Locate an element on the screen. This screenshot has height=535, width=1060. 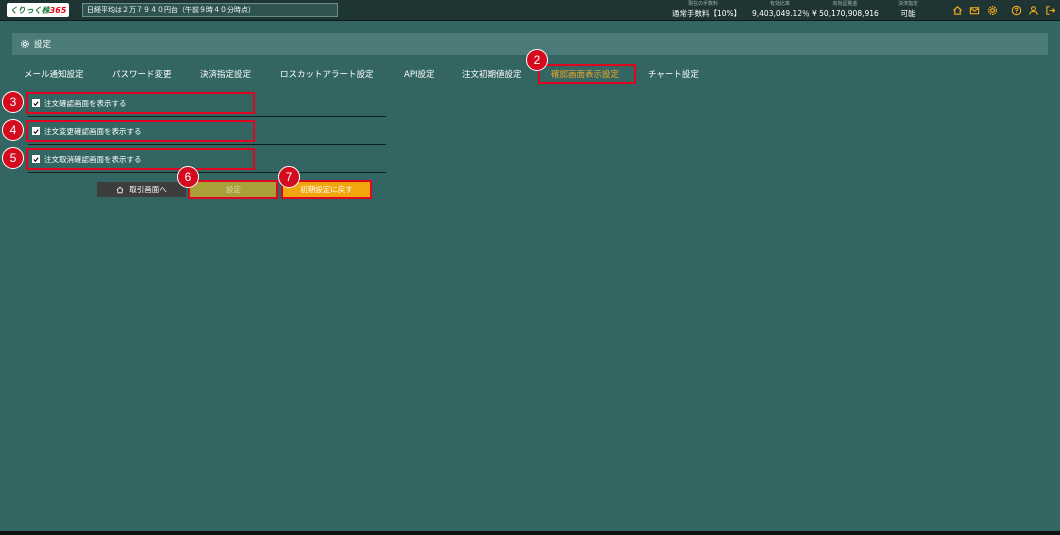
tab-chart: チャート設定 is located at coordinates (673, 74).